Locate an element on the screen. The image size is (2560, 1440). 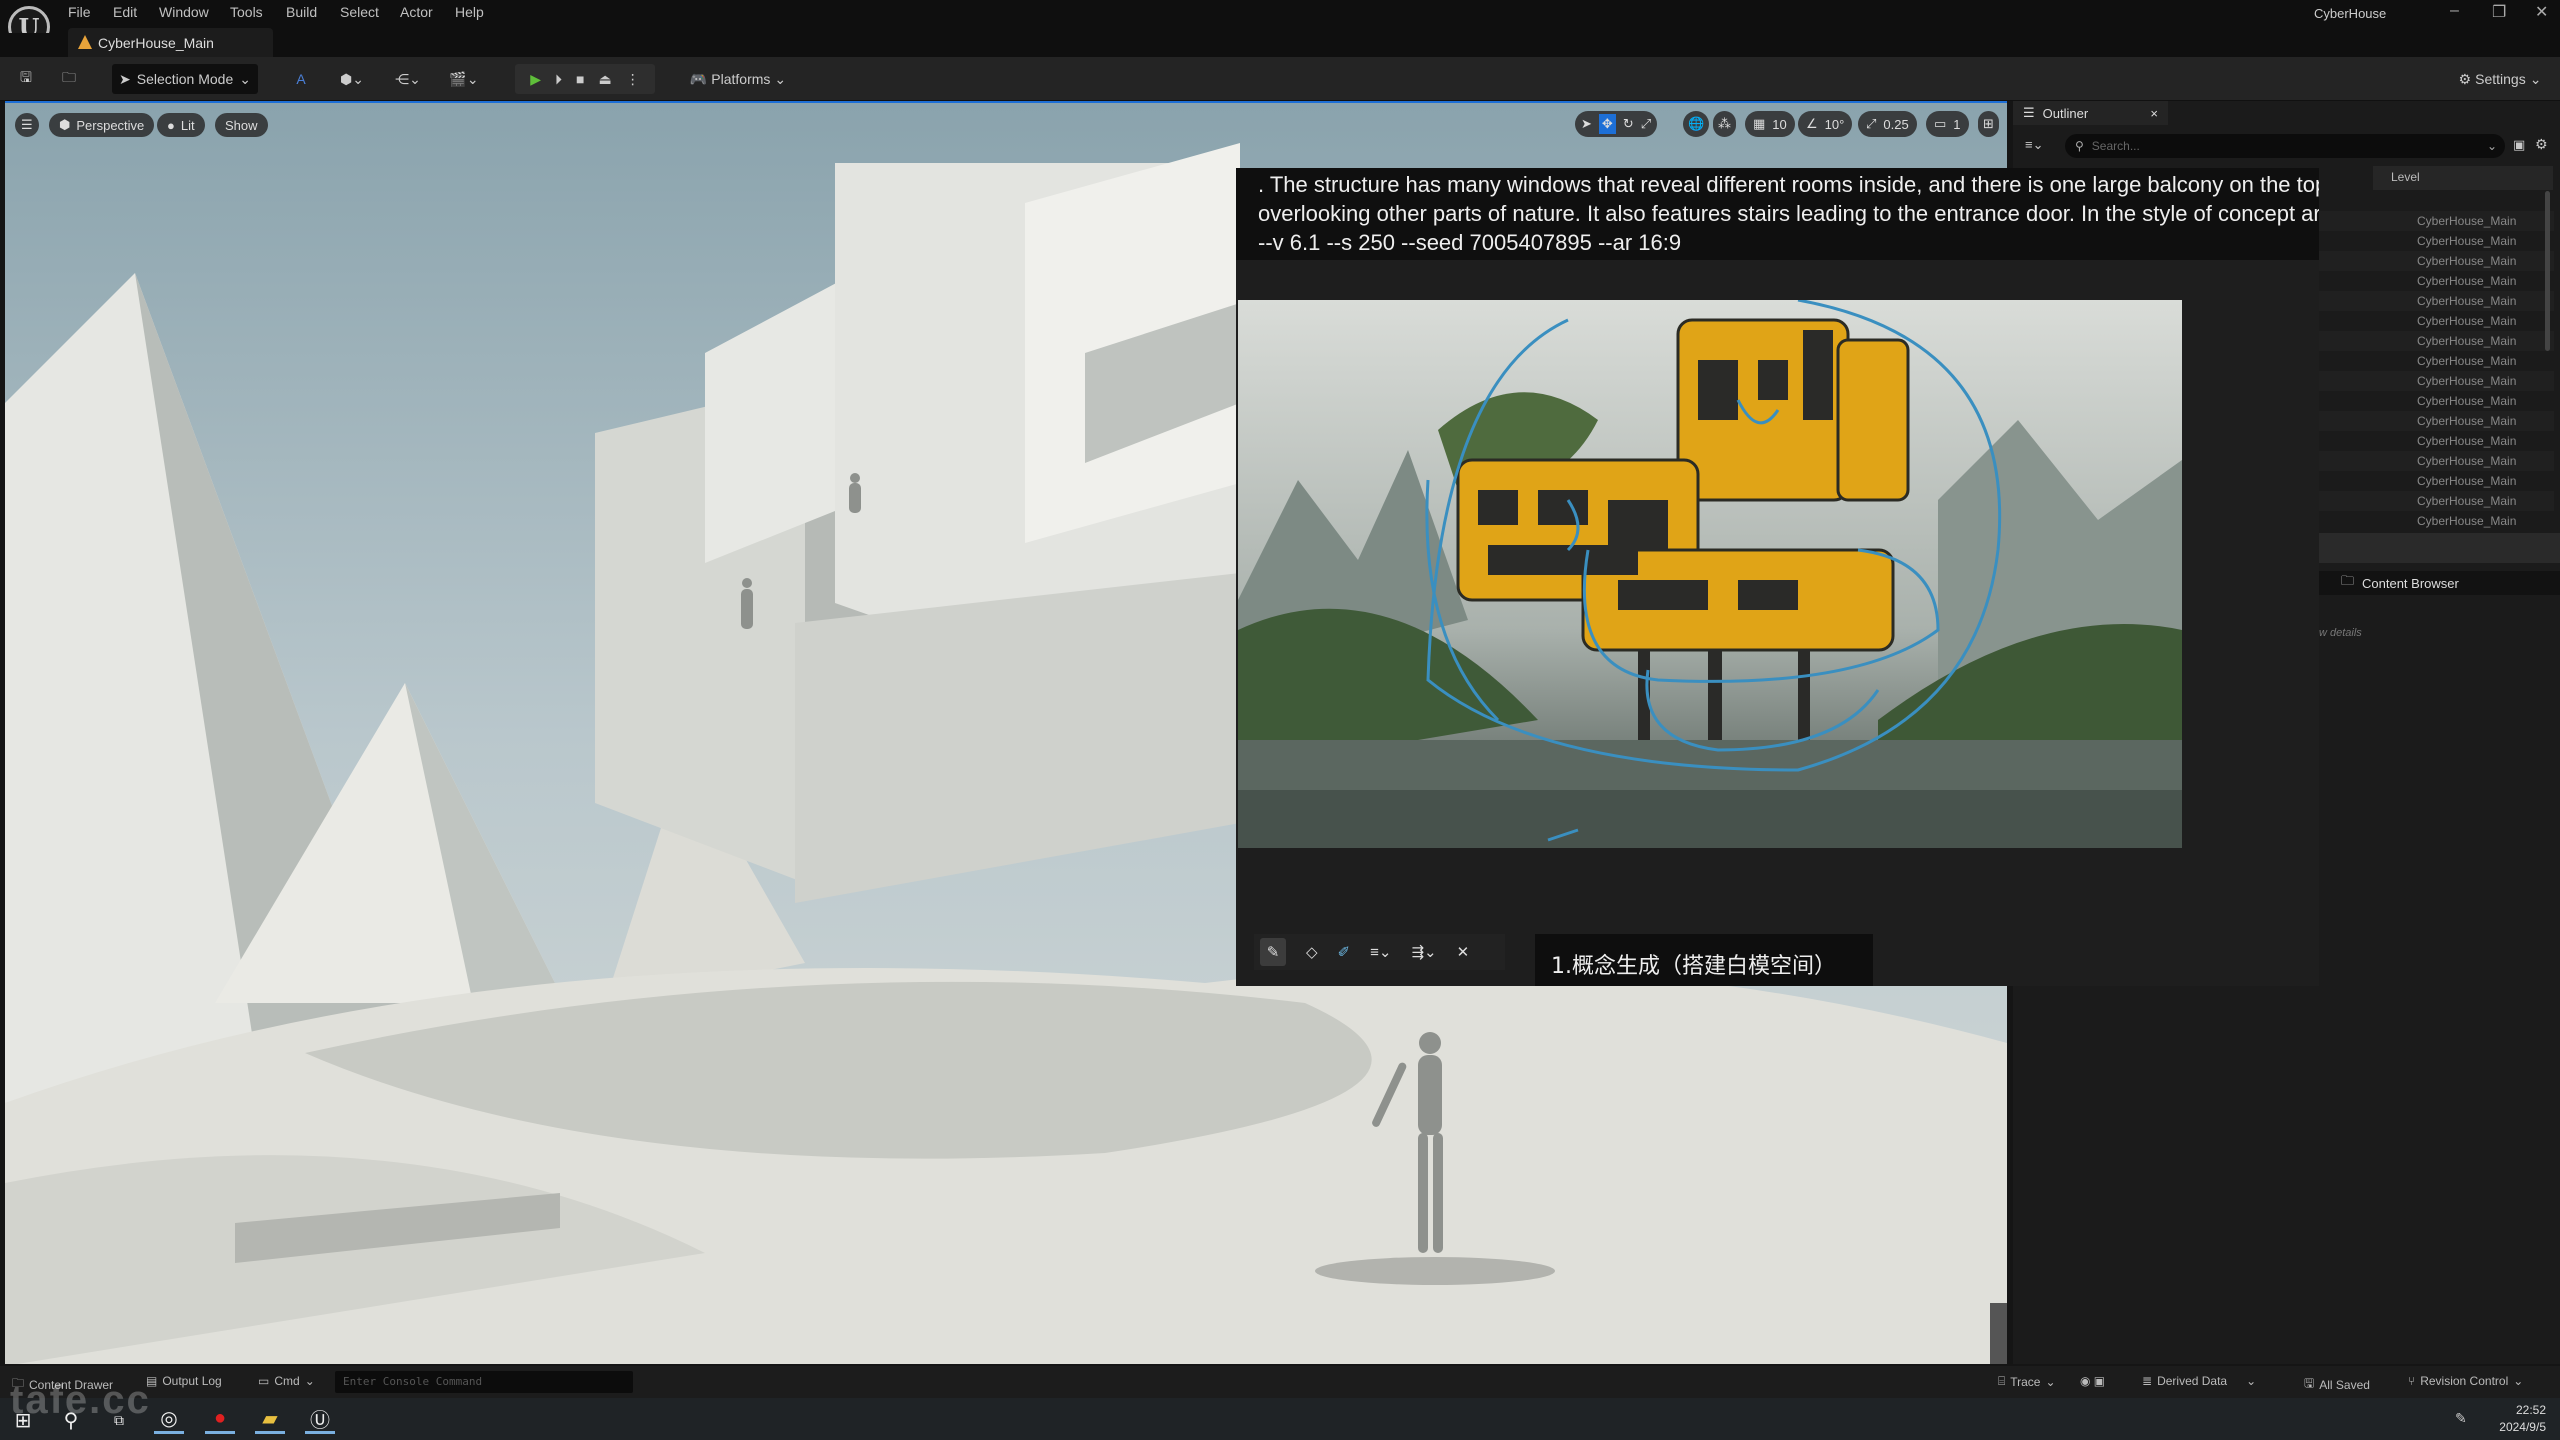
perspective-button: ⬢ Perspective is located at coordinates (102, 125).